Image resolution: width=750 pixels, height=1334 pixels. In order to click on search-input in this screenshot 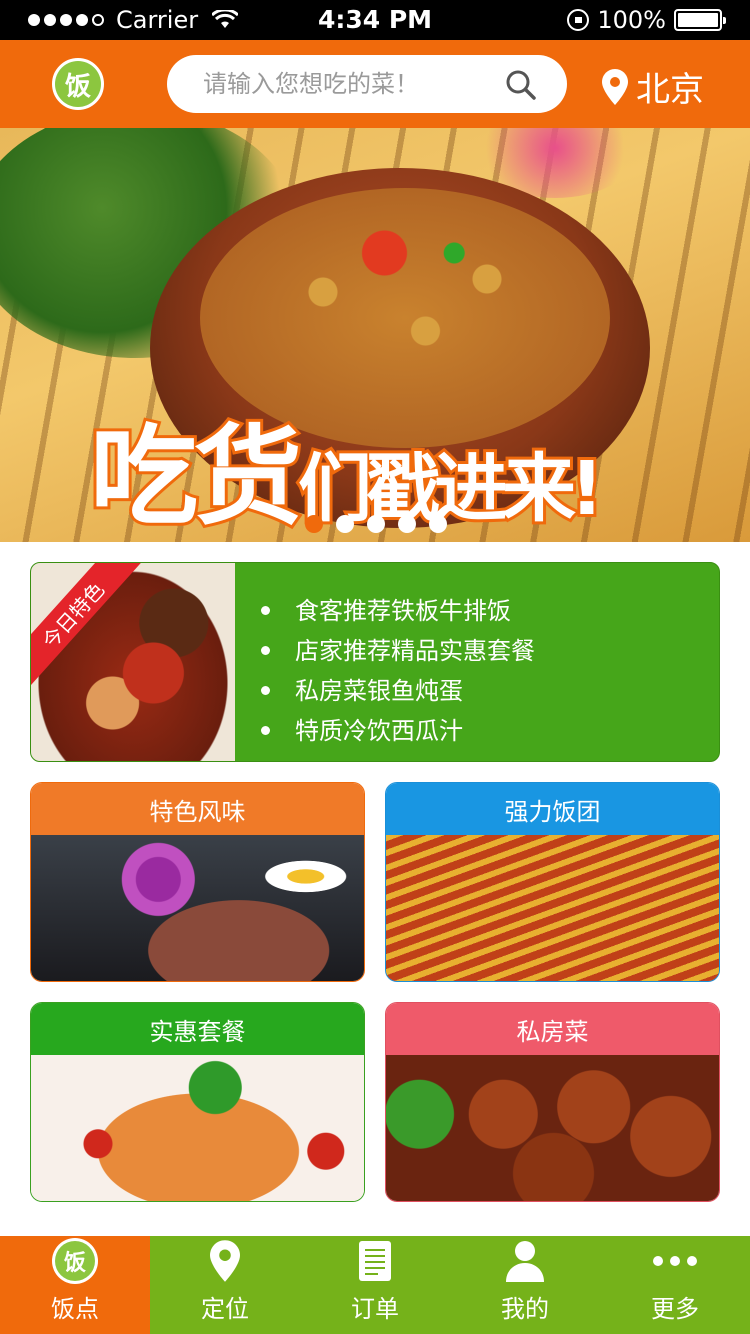, I will do `click(353, 84)`.